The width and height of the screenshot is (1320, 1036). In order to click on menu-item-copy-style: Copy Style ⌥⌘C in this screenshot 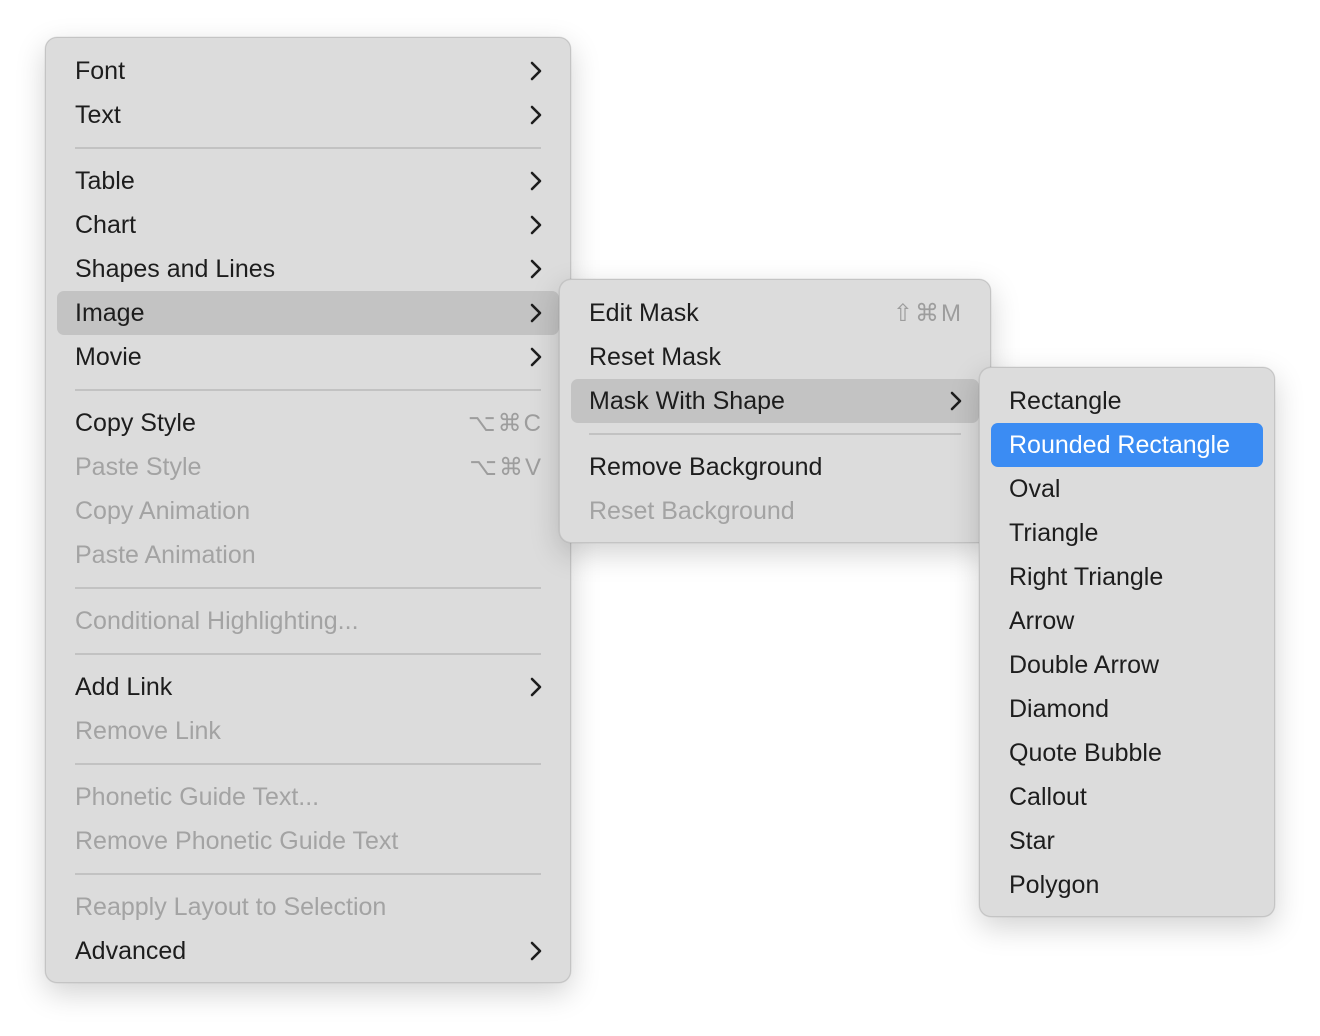, I will do `click(308, 423)`.